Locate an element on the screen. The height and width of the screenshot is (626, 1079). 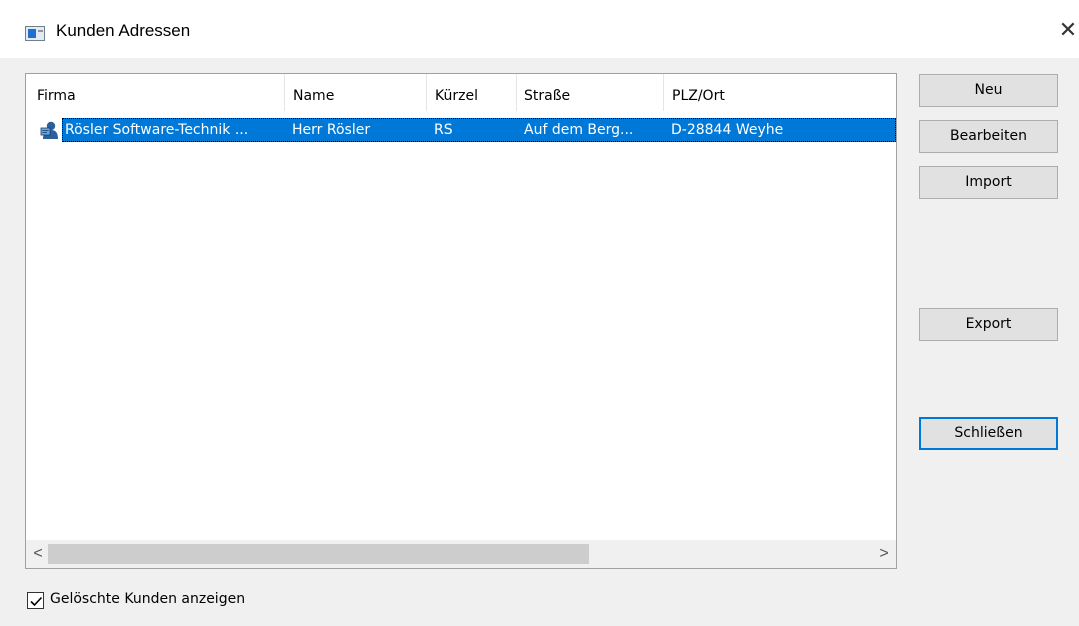
import-button: Import is located at coordinates (988, 182).